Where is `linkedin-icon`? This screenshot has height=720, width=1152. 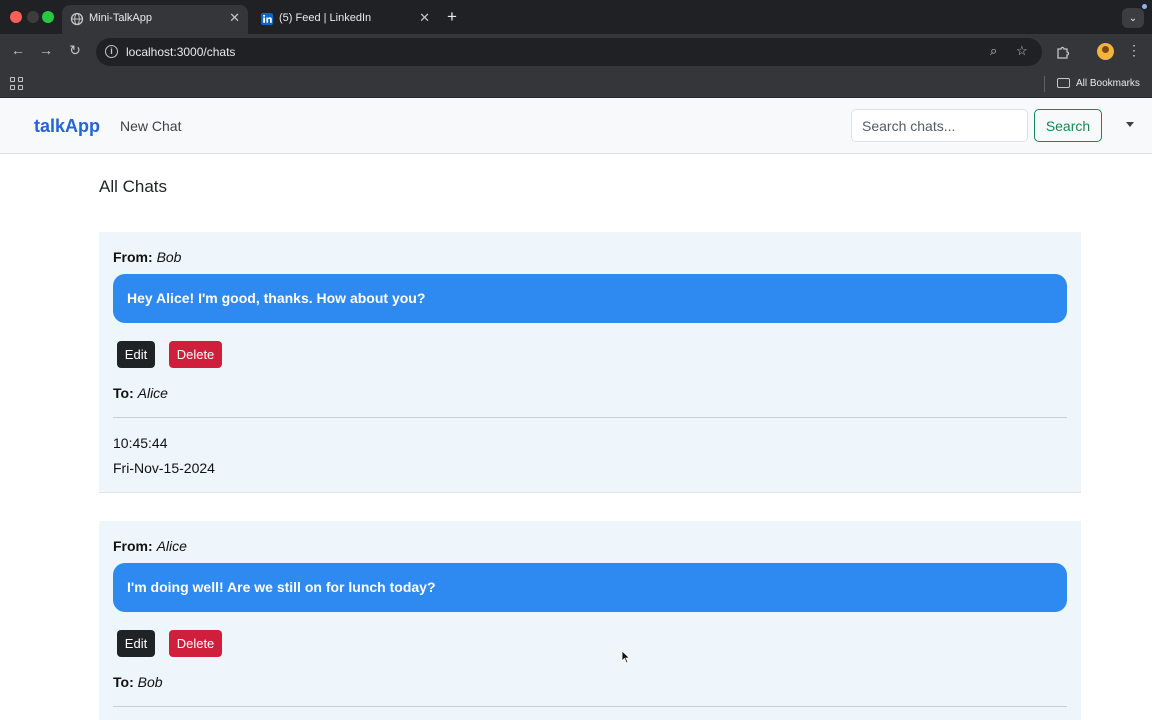
linkedin-icon is located at coordinates (267, 19).